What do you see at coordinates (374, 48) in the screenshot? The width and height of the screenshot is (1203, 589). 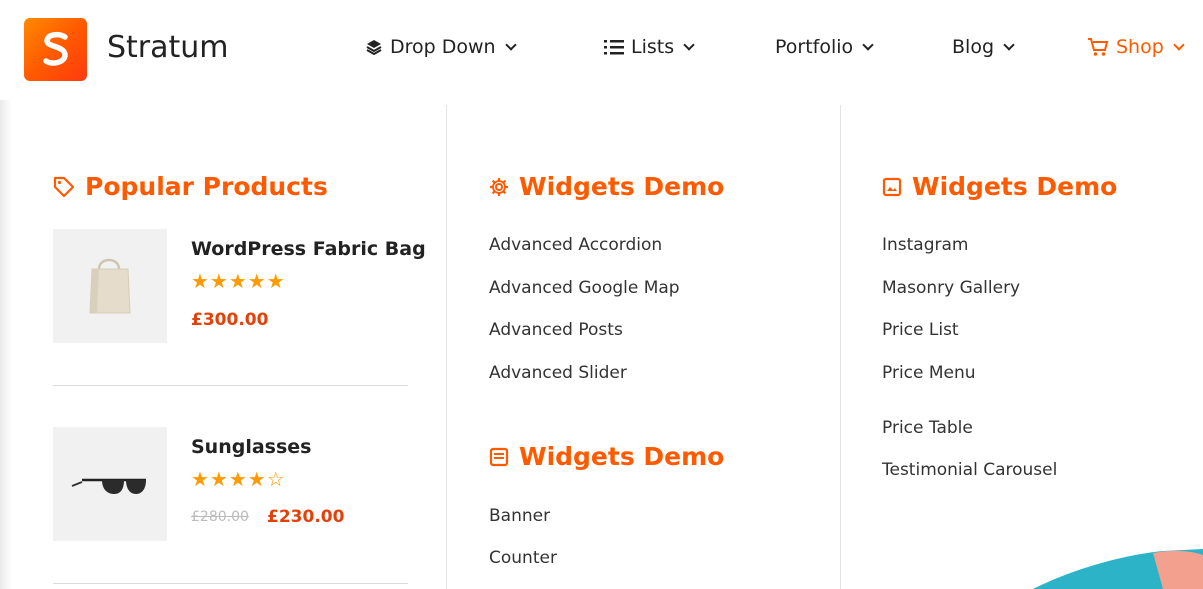 I see `layers-icon` at bounding box center [374, 48].